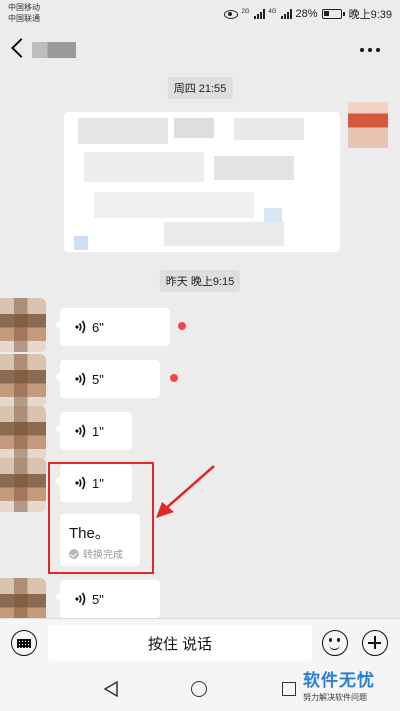 Image resolution: width=400 pixels, height=711 pixels. I want to click on chat-title-bar, so click(200, 50).